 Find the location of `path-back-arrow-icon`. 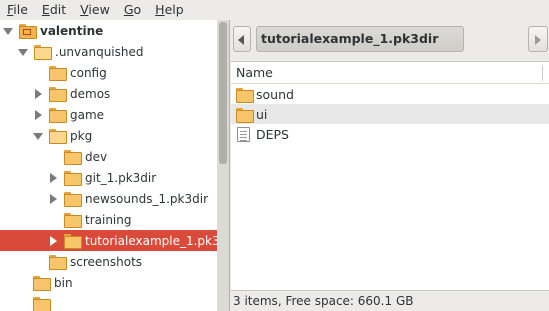

path-back-arrow-icon is located at coordinates (242, 39).